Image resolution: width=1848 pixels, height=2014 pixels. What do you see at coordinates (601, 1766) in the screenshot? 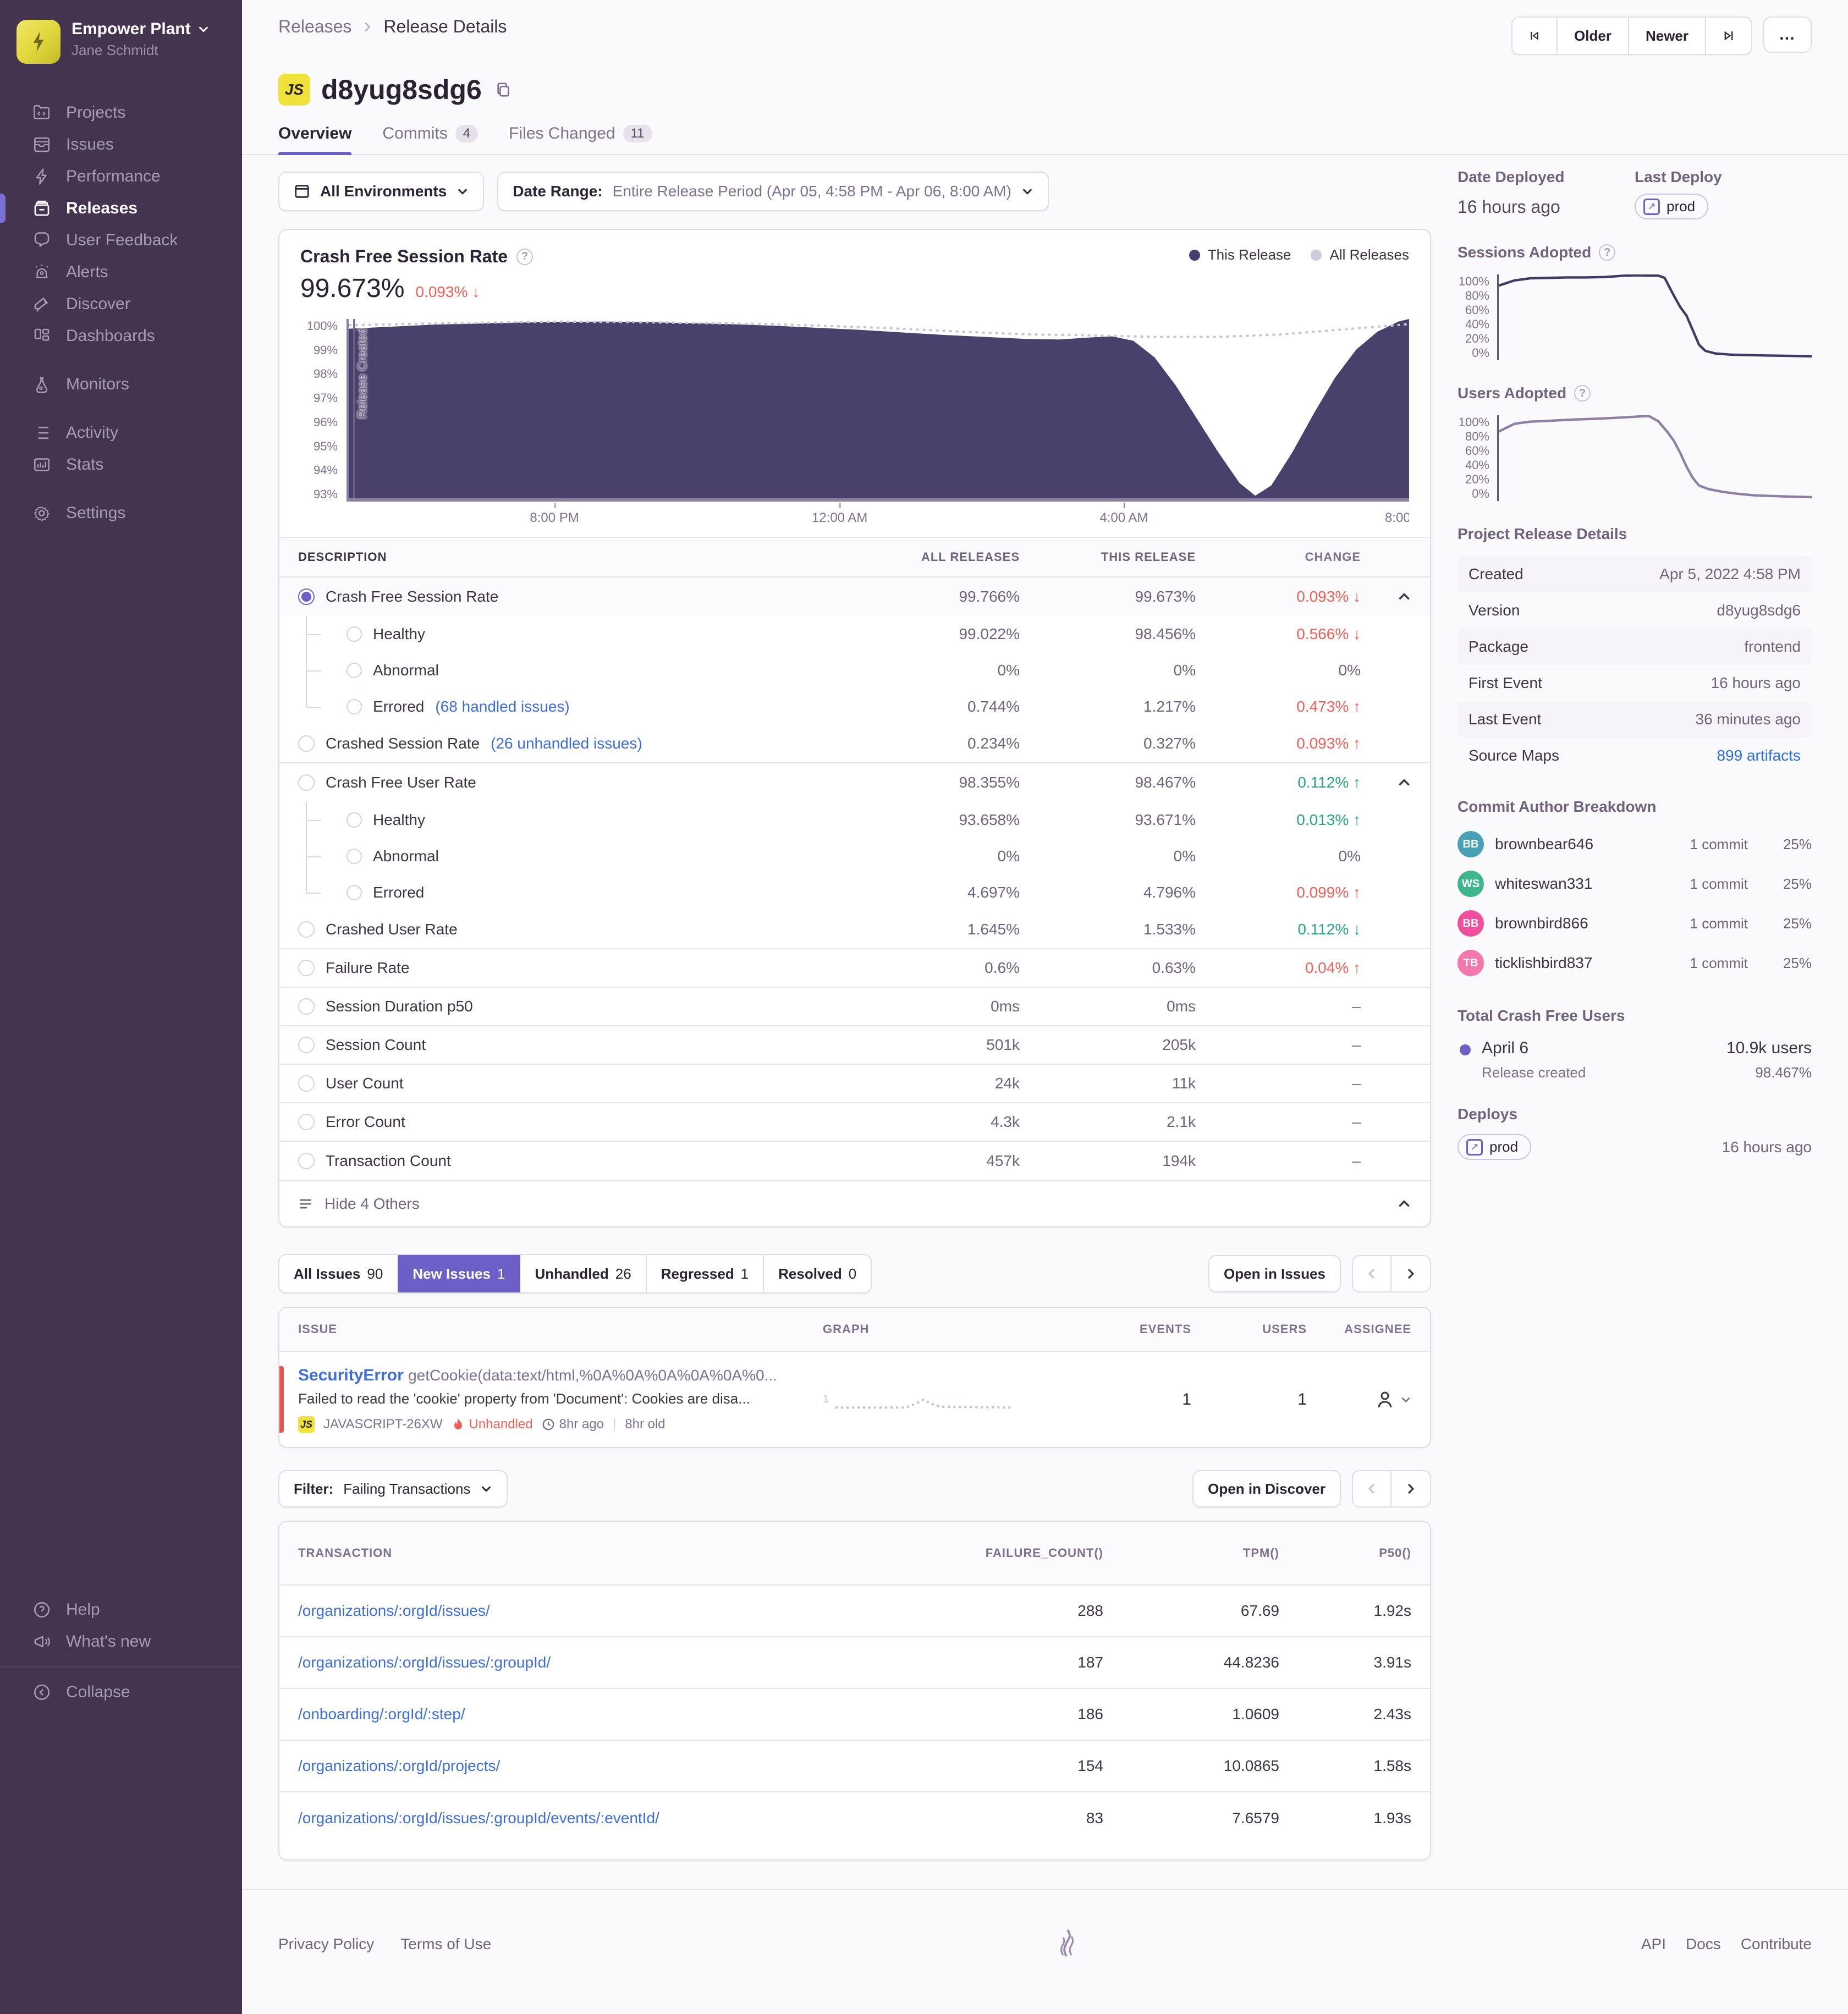
I see `transaction-link: /organizations/:orgId/projects/` at bounding box center [601, 1766].